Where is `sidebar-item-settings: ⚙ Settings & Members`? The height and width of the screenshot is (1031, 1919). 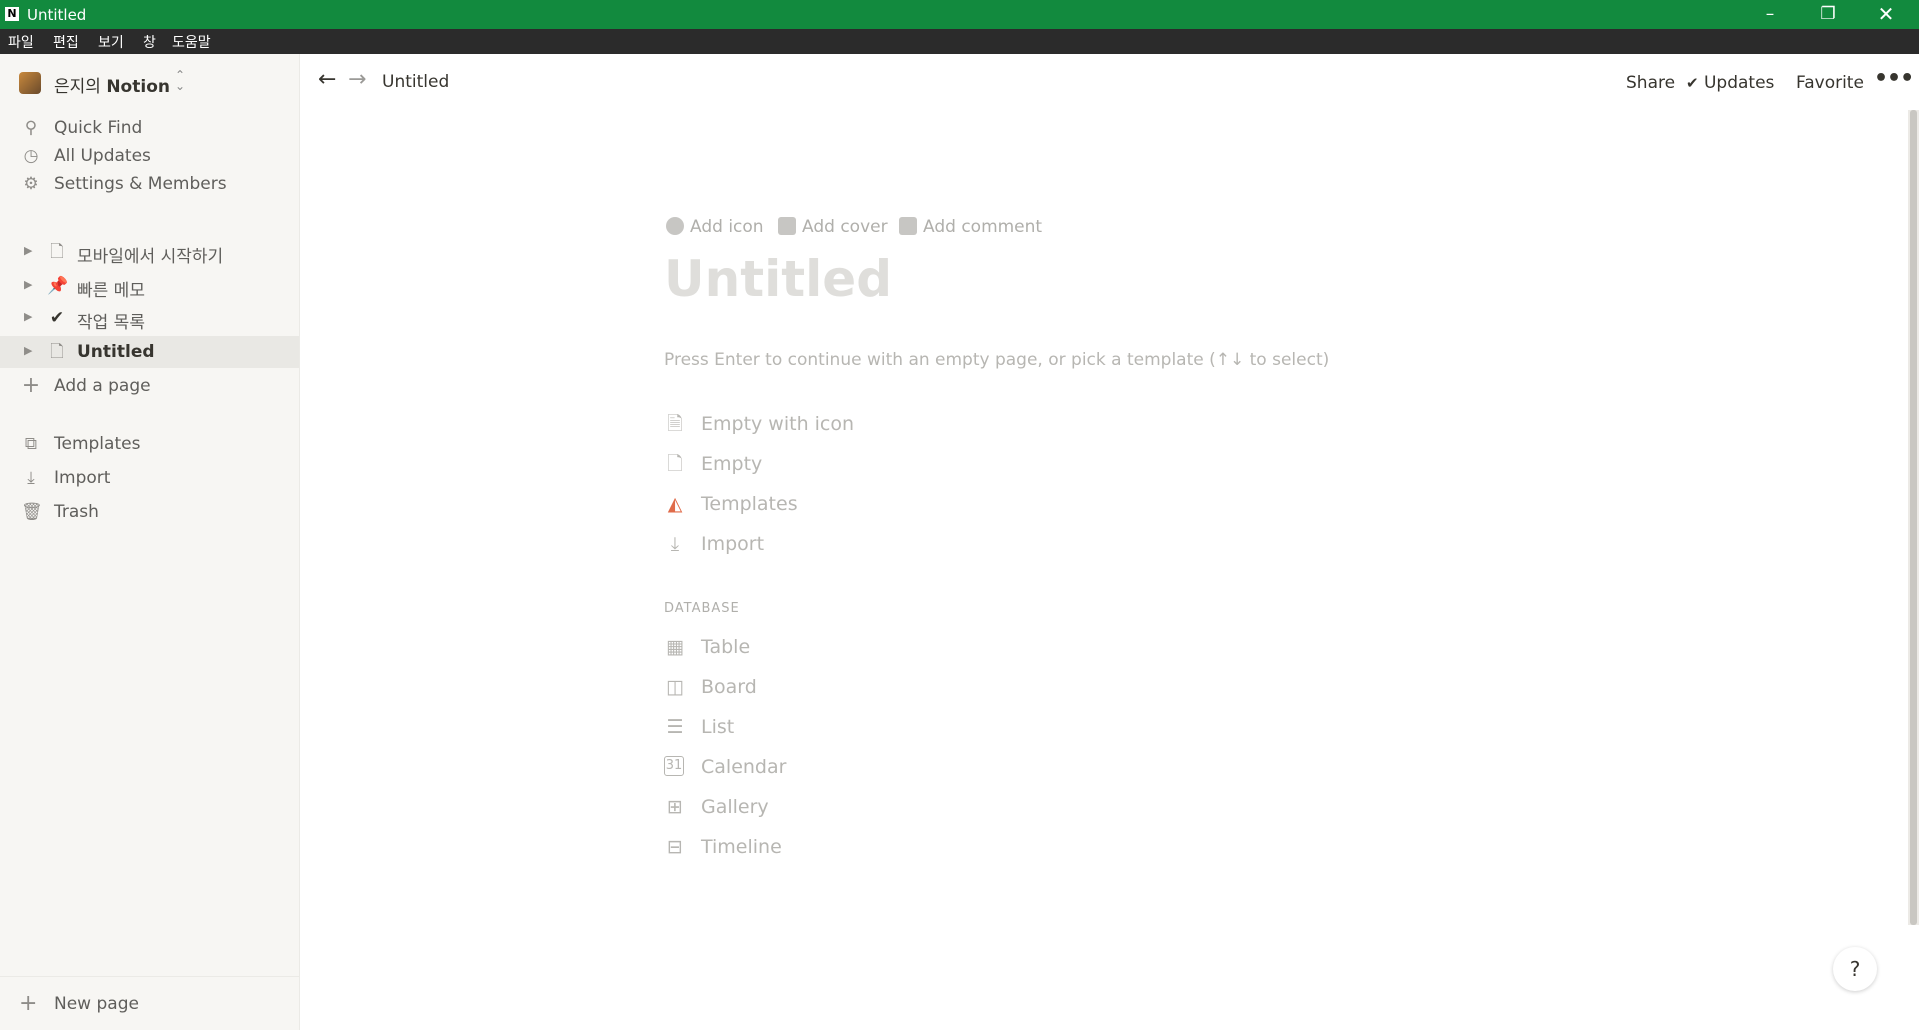 sidebar-item-settings: ⚙ Settings & Members is located at coordinates (149, 184).